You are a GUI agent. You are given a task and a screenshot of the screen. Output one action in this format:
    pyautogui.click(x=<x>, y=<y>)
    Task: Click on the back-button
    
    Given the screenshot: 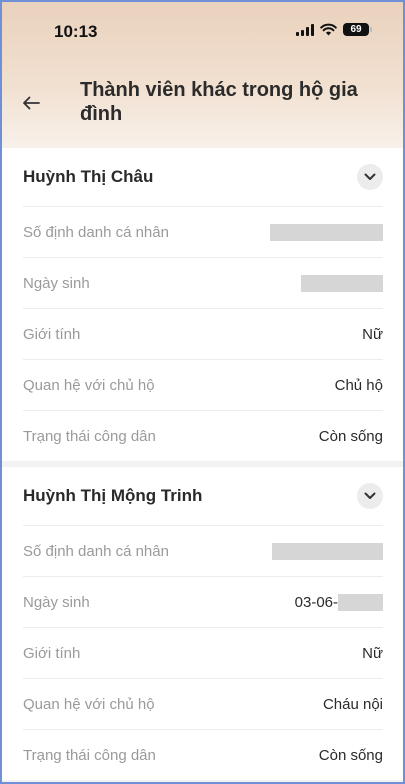 What is the action you would take?
    pyautogui.click(x=31, y=103)
    